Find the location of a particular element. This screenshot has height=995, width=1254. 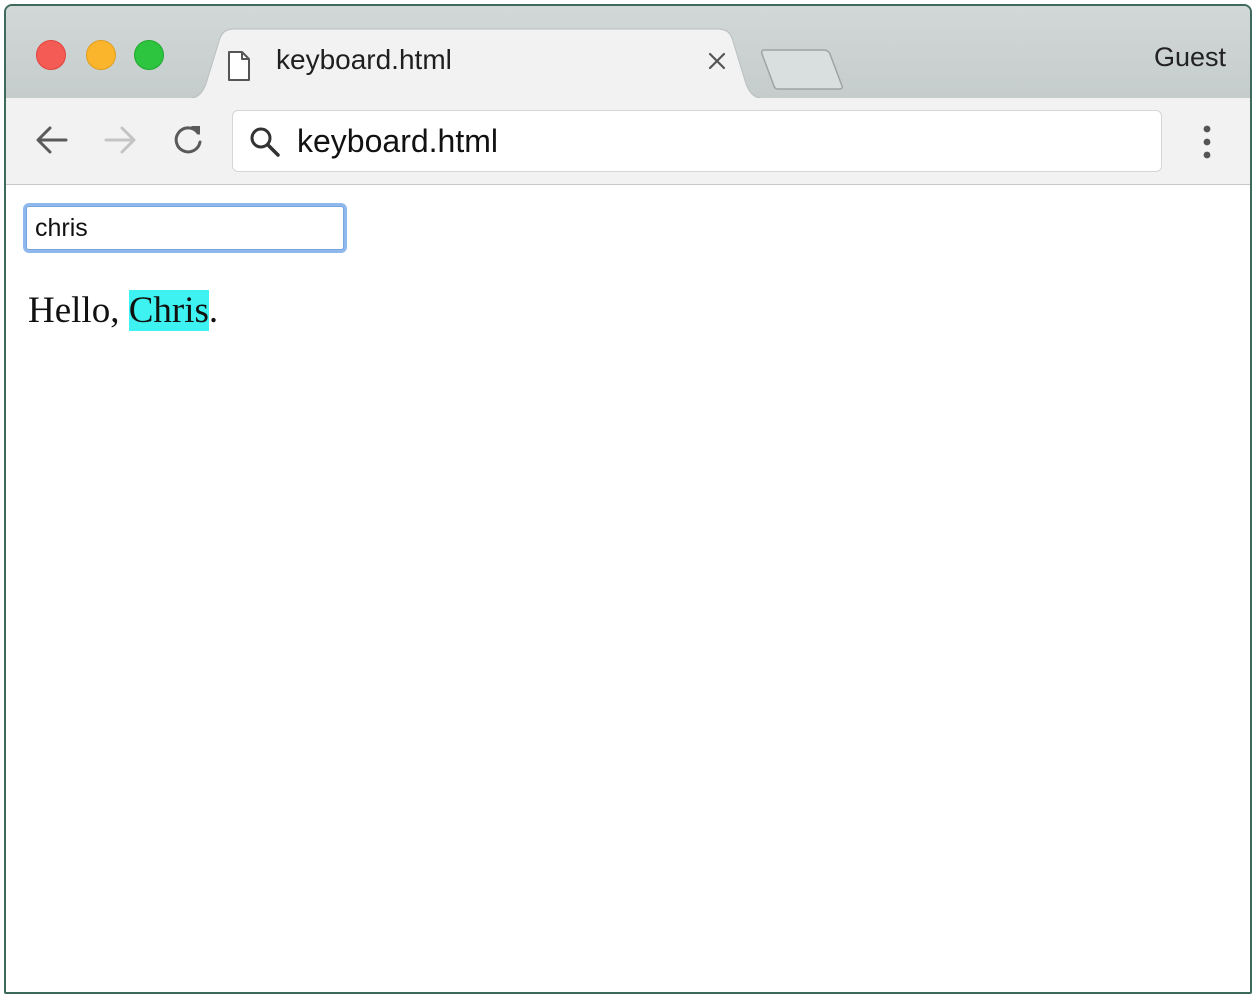

browser-menu-button is located at coordinates (1207, 142).